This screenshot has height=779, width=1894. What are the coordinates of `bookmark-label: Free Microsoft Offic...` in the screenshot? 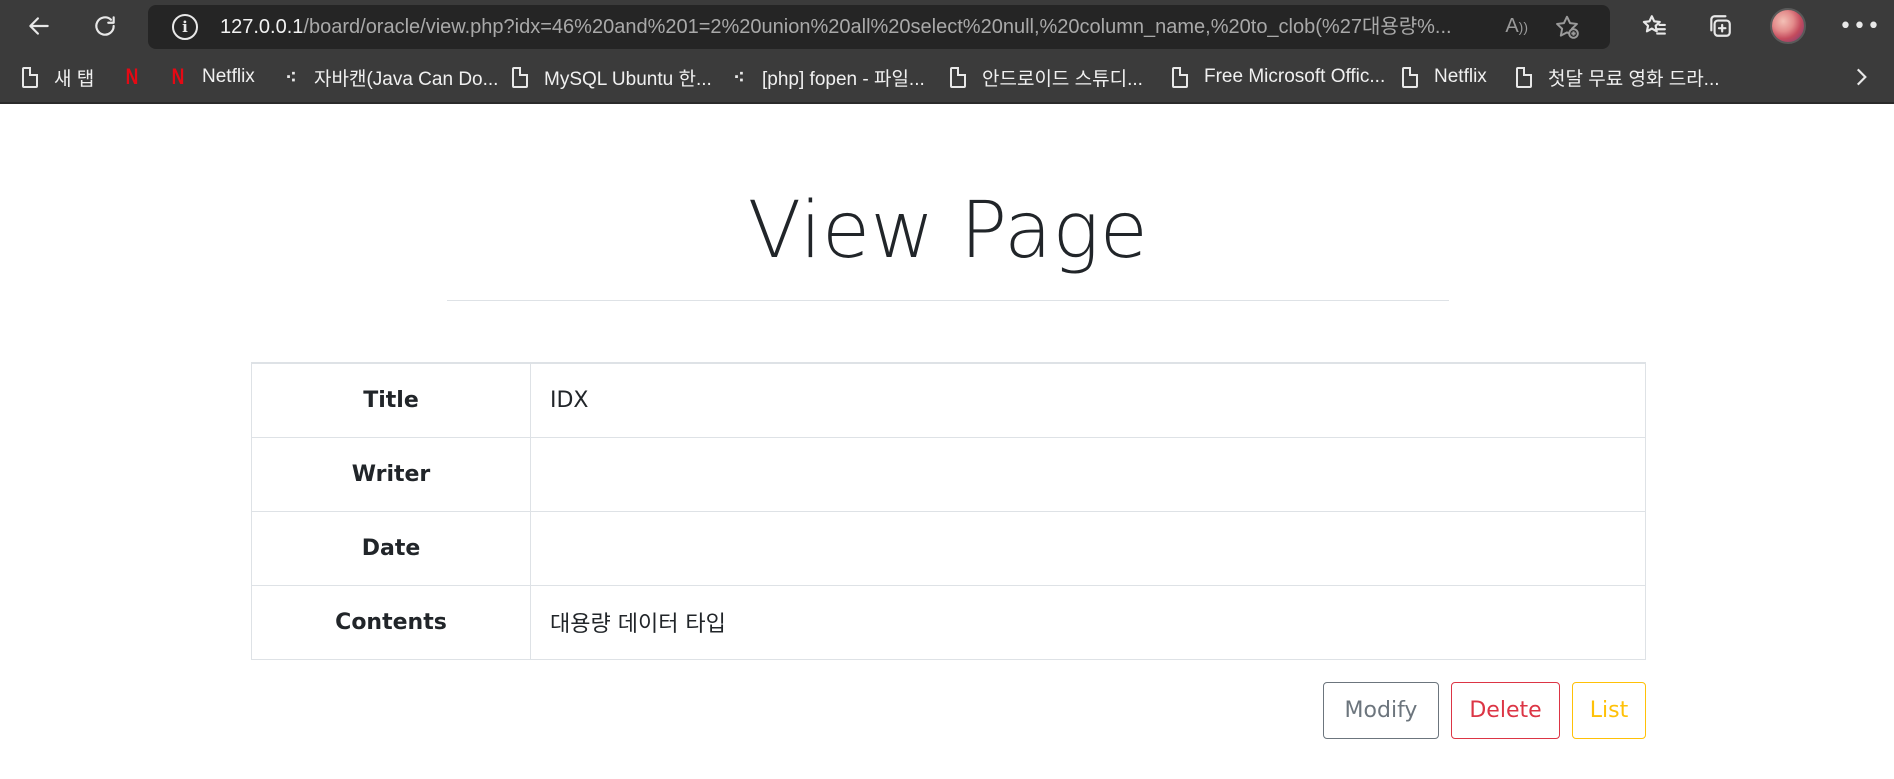 It's located at (1295, 76).